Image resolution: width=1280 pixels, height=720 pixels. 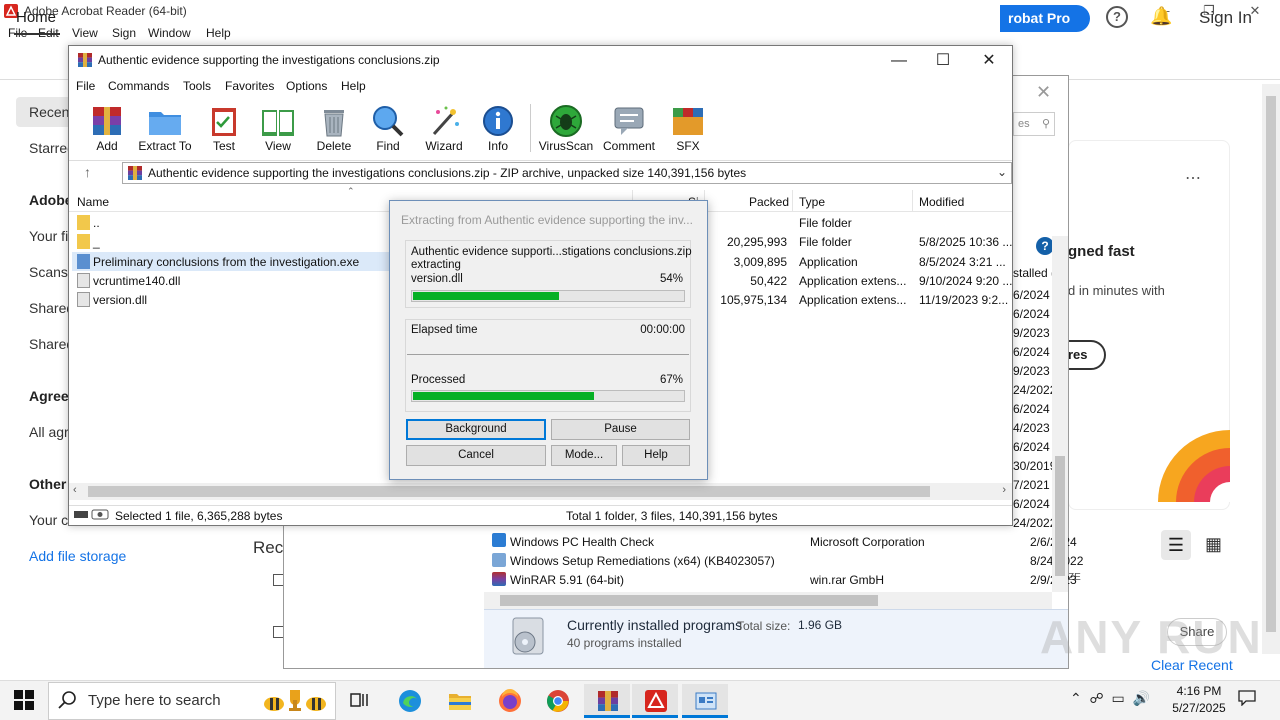 I want to click on column-packed: Packed, so click(x=769, y=202).